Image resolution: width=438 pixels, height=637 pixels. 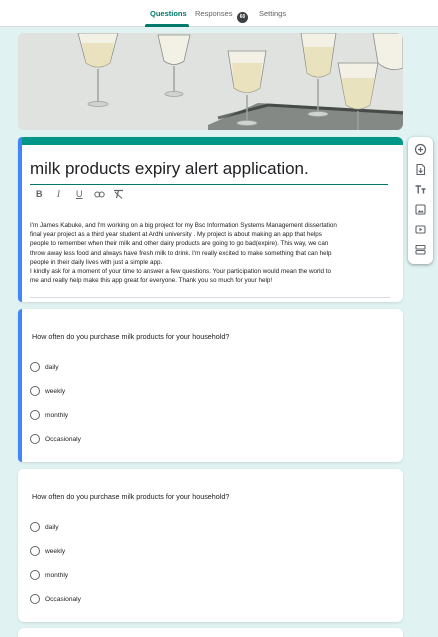 What do you see at coordinates (420, 189) in the screenshot?
I see `add-title-icon` at bounding box center [420, 189].